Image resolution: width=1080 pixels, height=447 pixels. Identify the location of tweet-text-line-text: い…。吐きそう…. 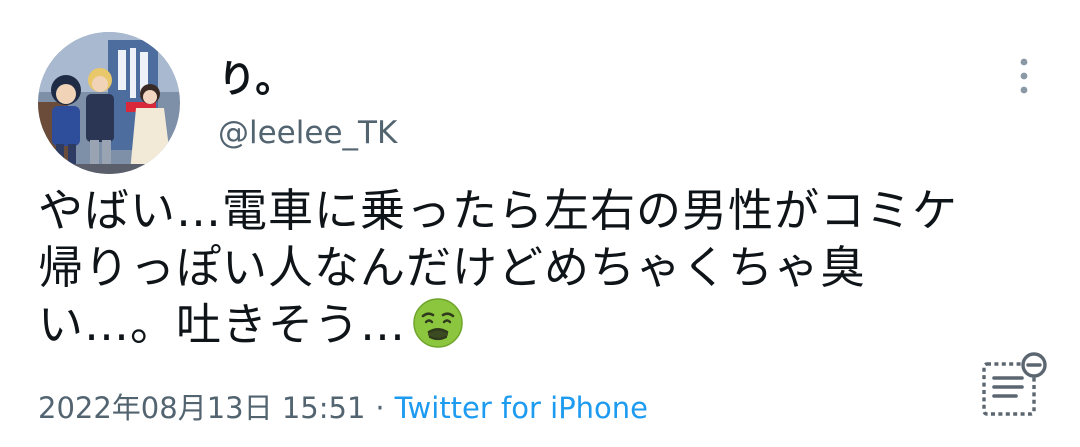
(222, 324).